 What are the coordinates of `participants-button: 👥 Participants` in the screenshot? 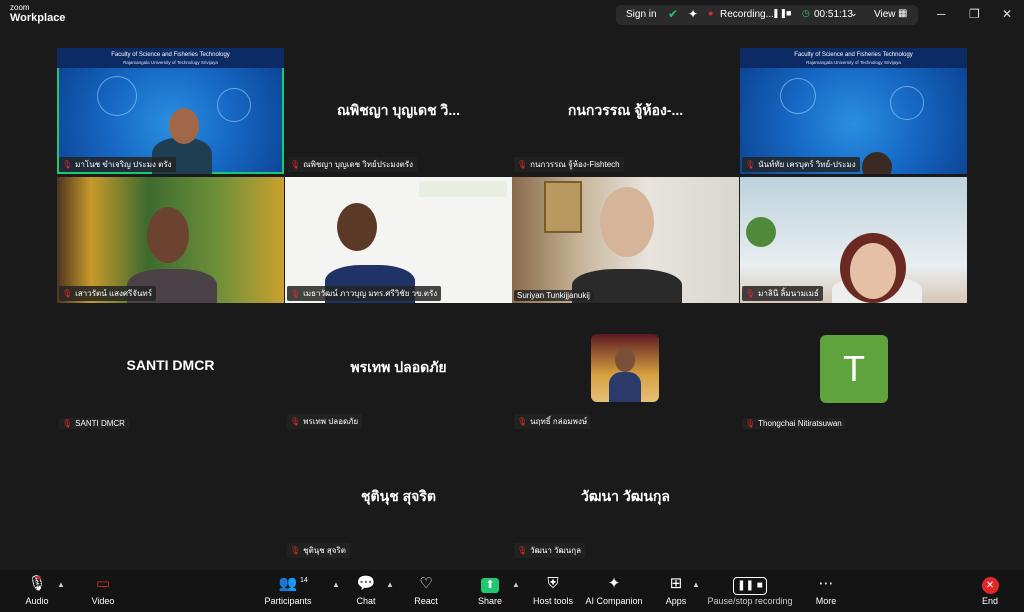 It's located at (288, 590).